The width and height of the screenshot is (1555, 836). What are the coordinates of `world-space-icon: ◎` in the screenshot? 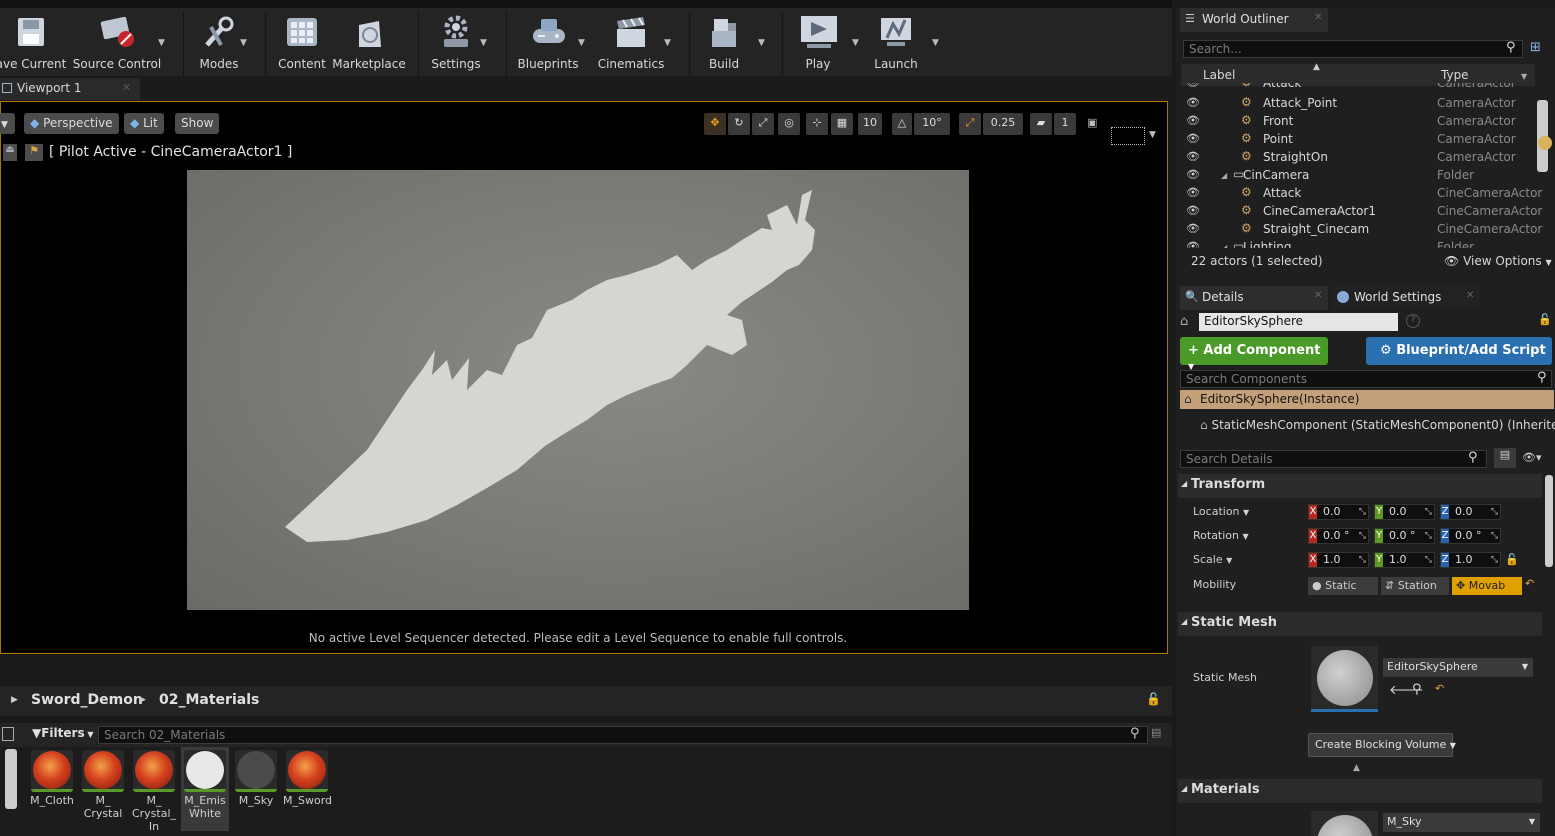 It's located at (789, 124).